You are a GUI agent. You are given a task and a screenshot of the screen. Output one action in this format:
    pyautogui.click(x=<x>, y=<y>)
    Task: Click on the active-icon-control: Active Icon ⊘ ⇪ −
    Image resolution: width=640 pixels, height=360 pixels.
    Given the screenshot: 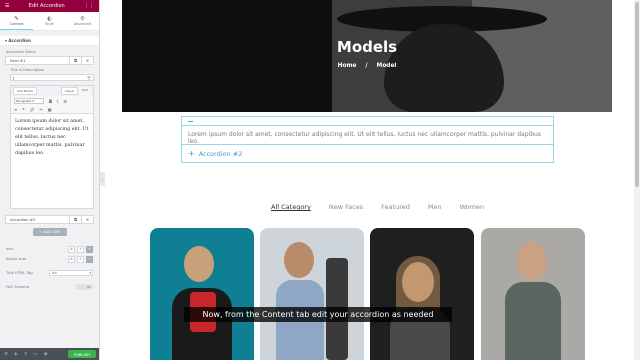 What is the action you would take?
    pyautogui.click(x=49, y=259)
    